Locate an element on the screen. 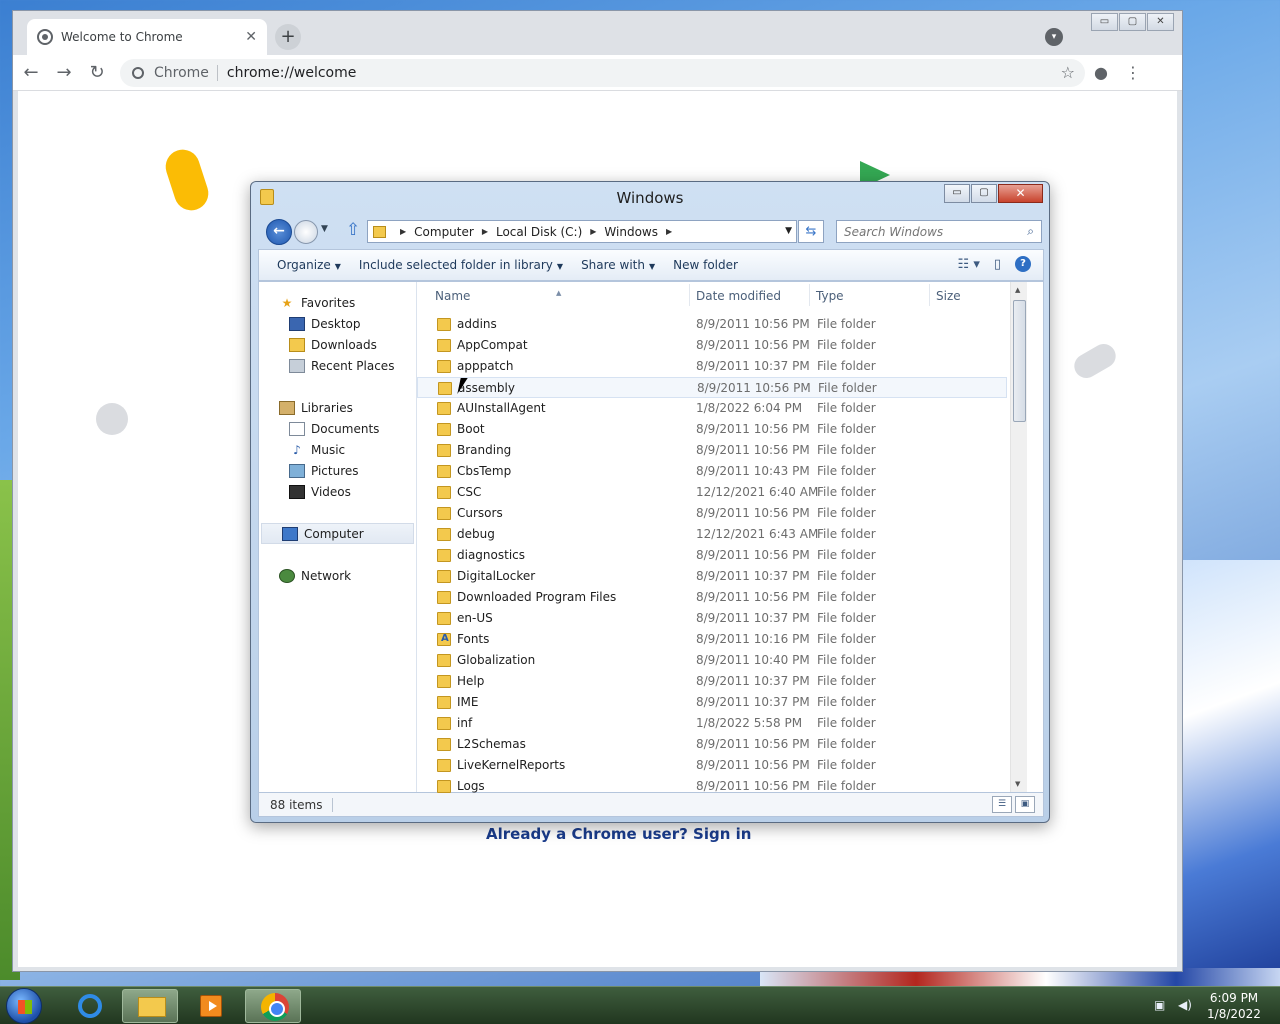  table-row: debug 12/12/2021 6:43 AM File folder is located at coordinates (722, 534).